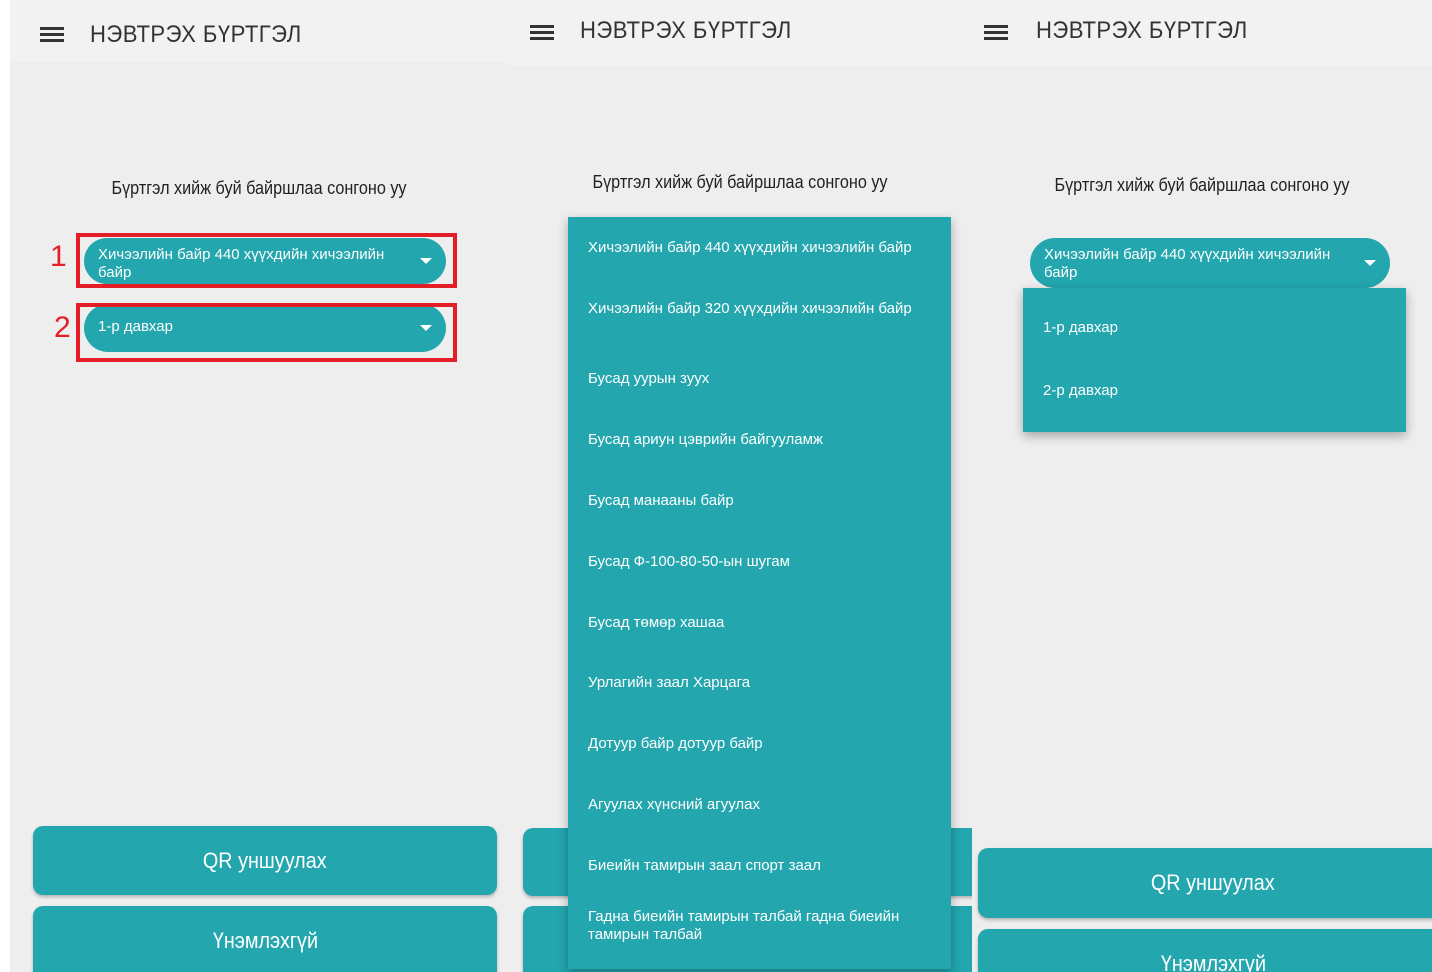 Image resolution: width=1432 pixels, height=972 pixels. Describe the element at coordinates (759, 379) in the screenshot. I see `location-option: Бусад уурын зуух` at that location.